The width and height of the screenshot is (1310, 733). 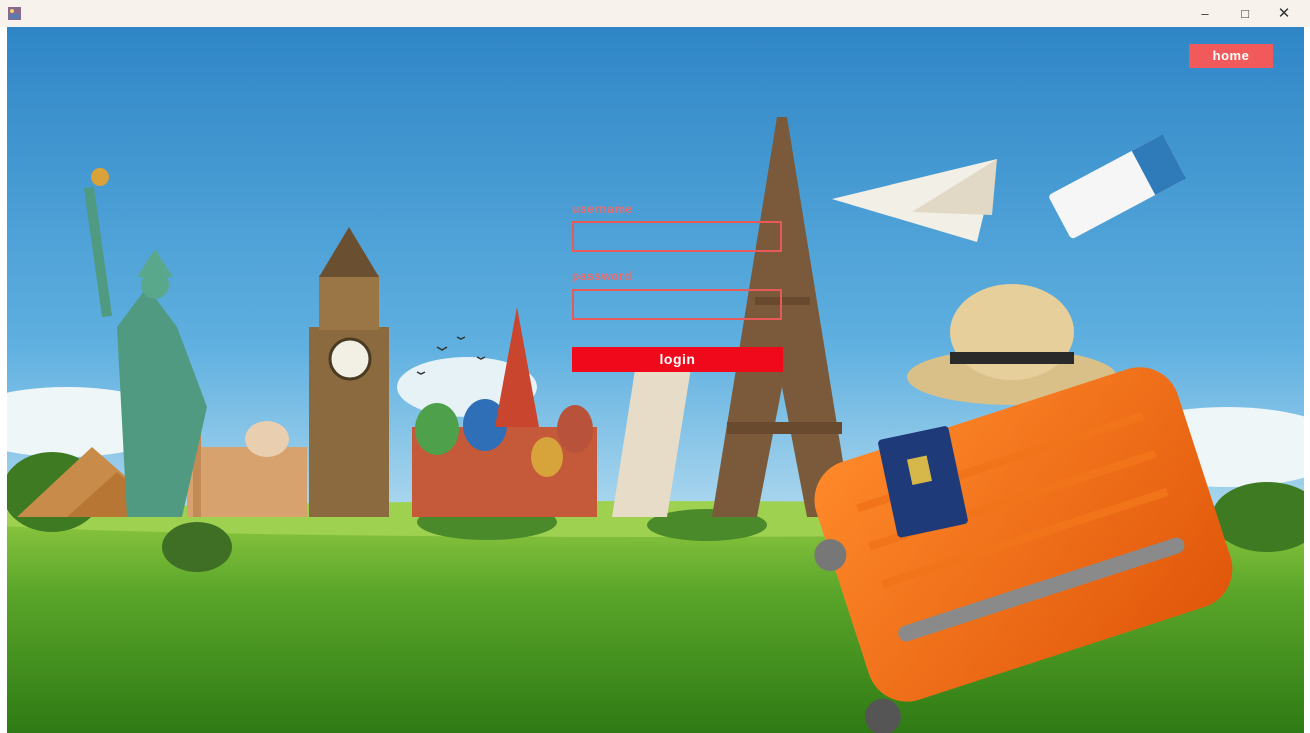 I want to click on home-button: home, so click(x=1231, y=56).